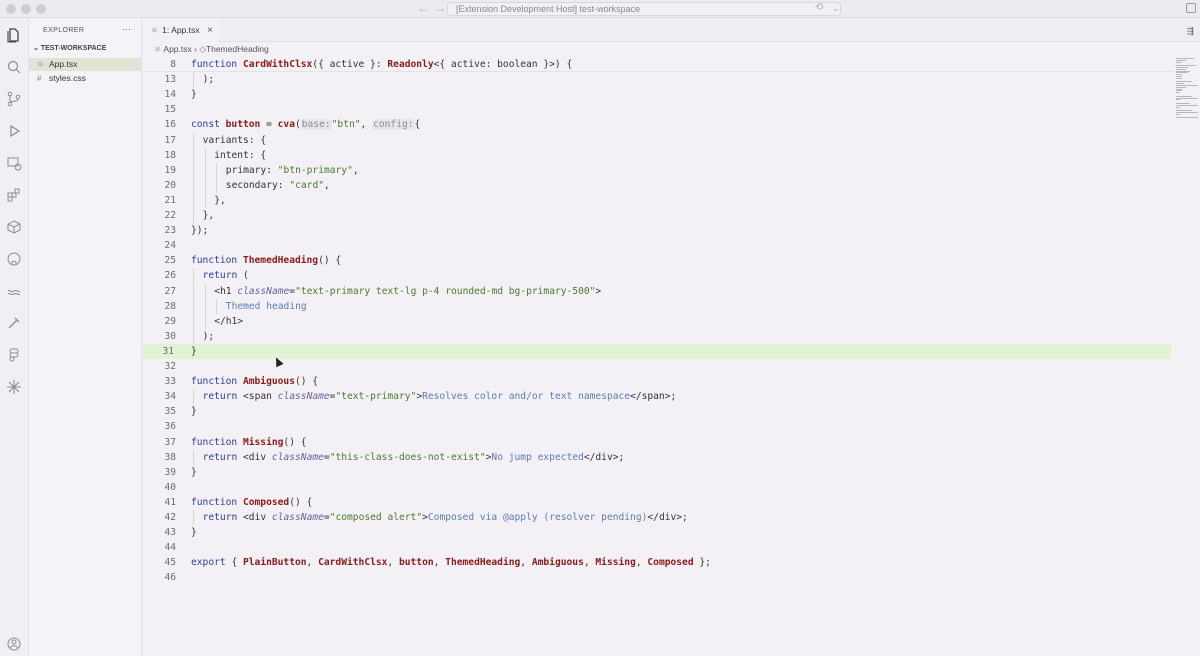  I want to click on code-line: 21},, so click(658, 200).